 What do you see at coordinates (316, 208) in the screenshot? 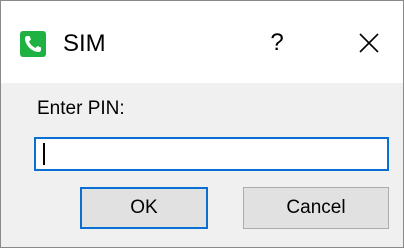
I see `cancel-button: Cancel` at bounding box center [316, 208].